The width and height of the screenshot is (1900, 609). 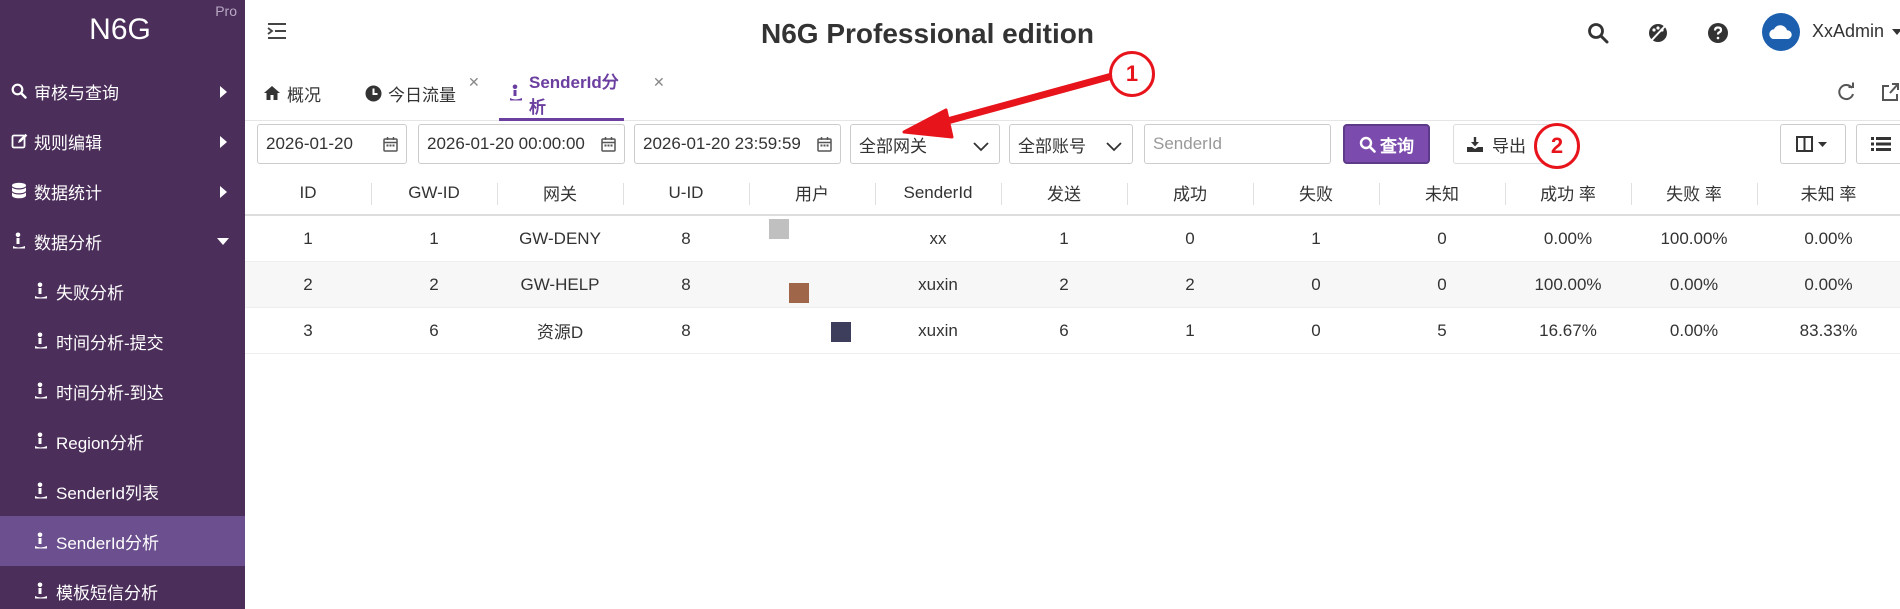 What do you see at coordinates (122, 191) in the screenshot?
I see `sidebar-group-data-stats: 数据统计` at bounding box center [122, 191].